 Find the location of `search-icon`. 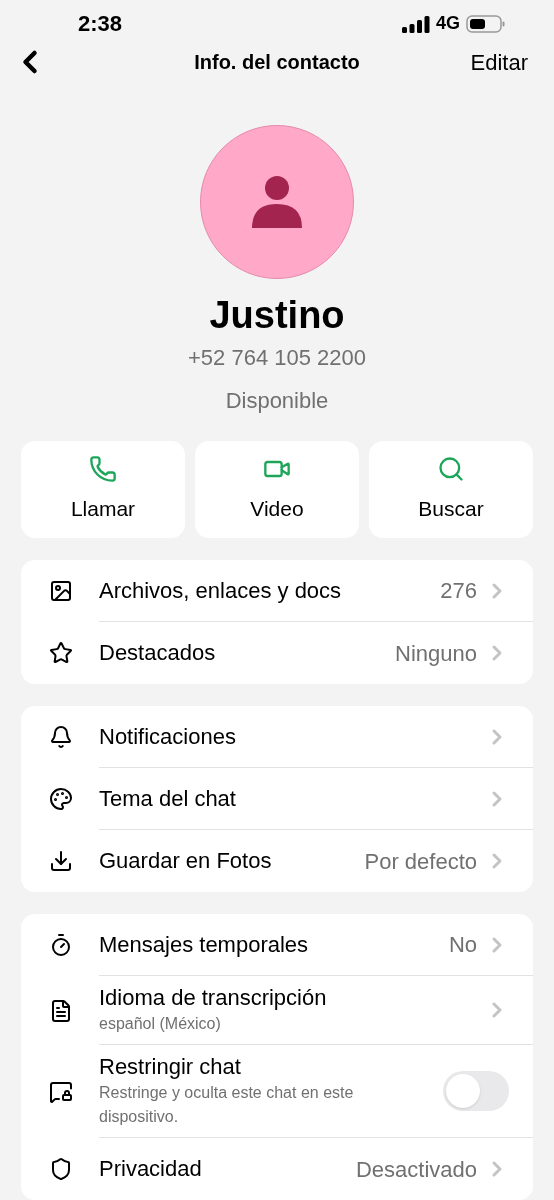

search-icon is located at coordinates (451, 468).